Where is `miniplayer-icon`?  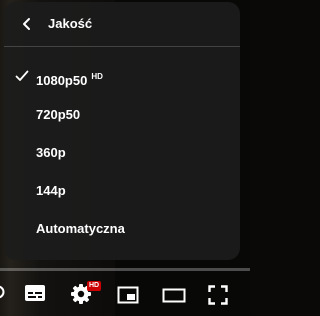 miniplayer-icon is located at coordinates (128, 295).